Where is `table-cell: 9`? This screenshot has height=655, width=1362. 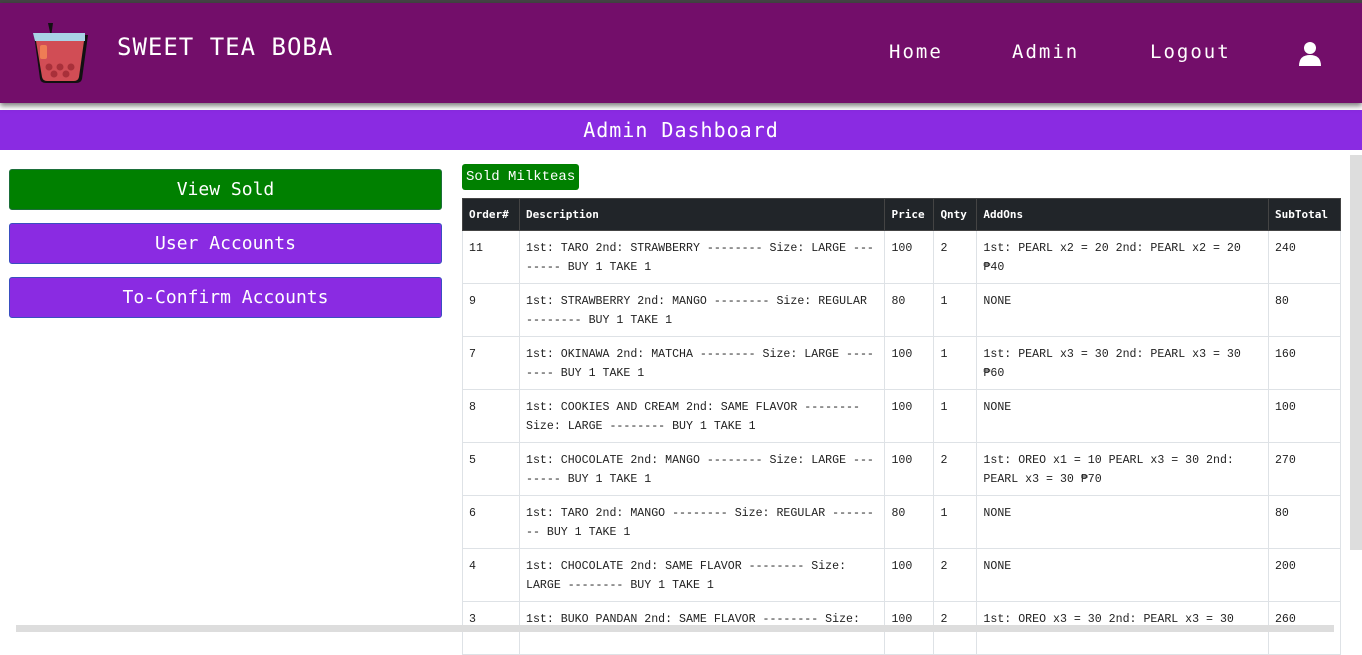 table-cell: 9 is located at coordinates (491, 310).